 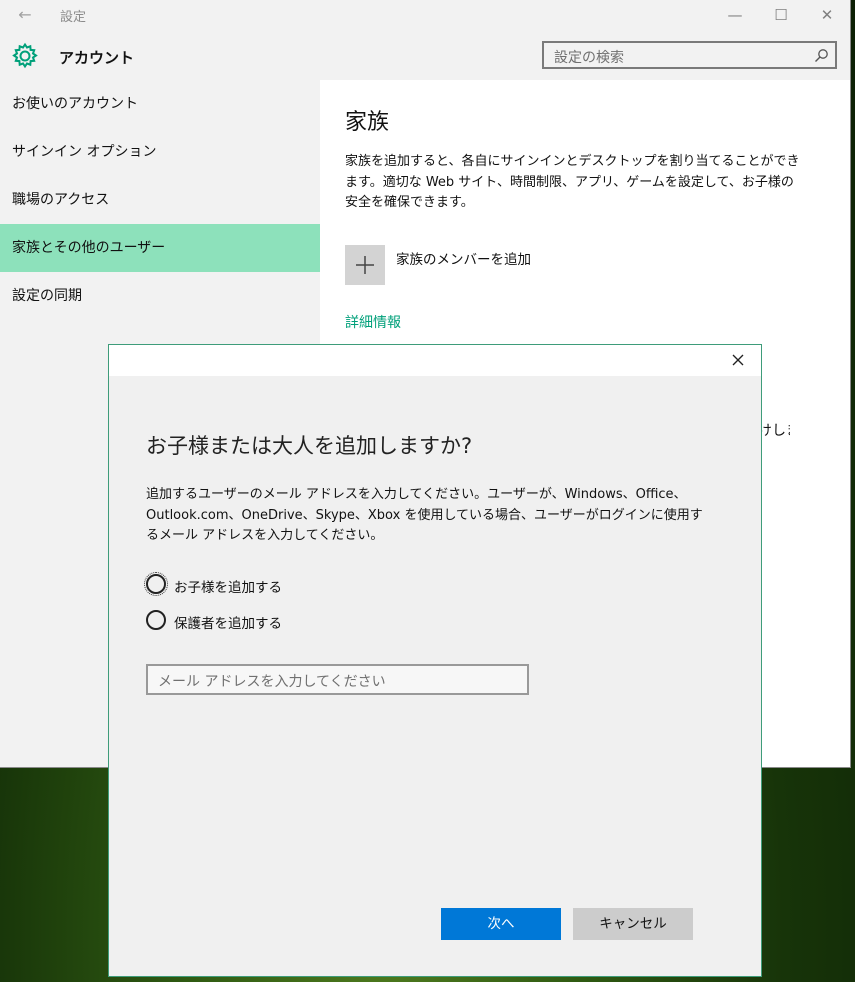 I want to click on cancel-button: キャンセル, so click(x=633, y=924).